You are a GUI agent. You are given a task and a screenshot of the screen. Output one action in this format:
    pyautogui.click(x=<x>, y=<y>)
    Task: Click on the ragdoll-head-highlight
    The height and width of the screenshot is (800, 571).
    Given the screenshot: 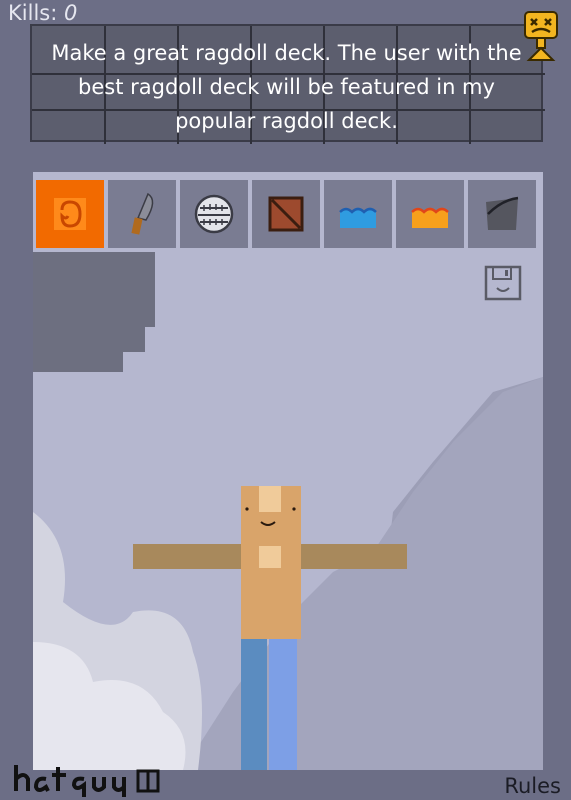 What is the action you would take?
    pyautogui.click(x=270, y=499)
    